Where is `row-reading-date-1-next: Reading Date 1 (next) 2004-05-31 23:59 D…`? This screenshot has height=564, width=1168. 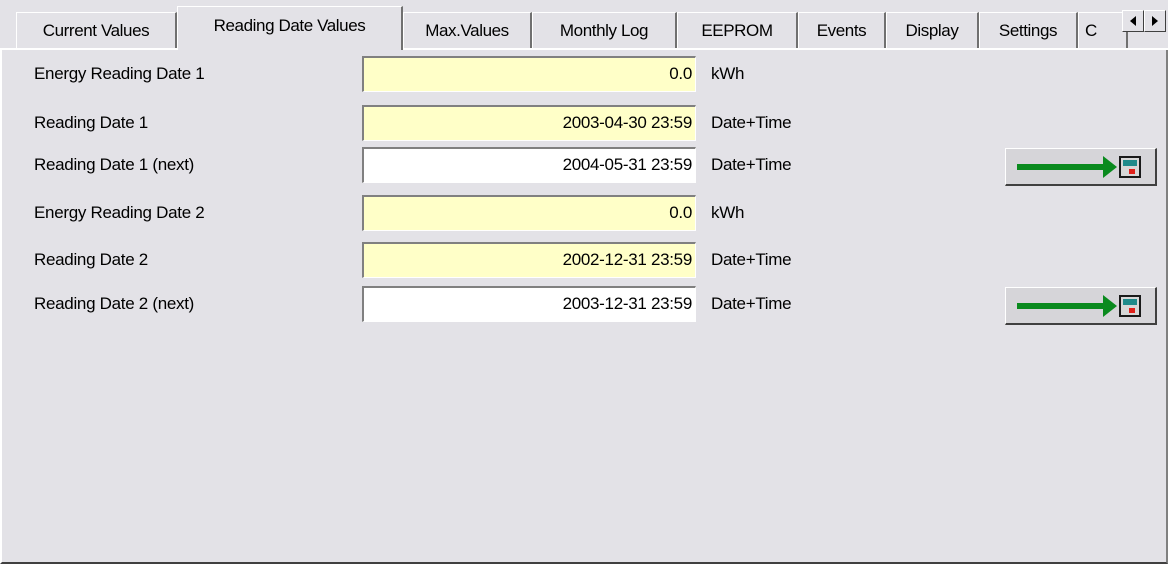 row-reading-date-1-next: Reading Date 1 (next) 2004-05-31 23:59 D… is located at coordinates (584, 166).